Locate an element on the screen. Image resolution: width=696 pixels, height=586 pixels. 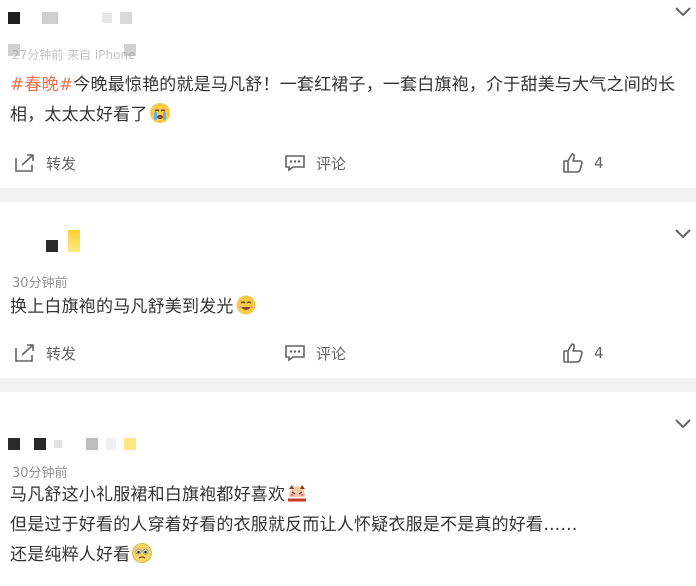
shy-face-icon is located at coordinates (297, 493).